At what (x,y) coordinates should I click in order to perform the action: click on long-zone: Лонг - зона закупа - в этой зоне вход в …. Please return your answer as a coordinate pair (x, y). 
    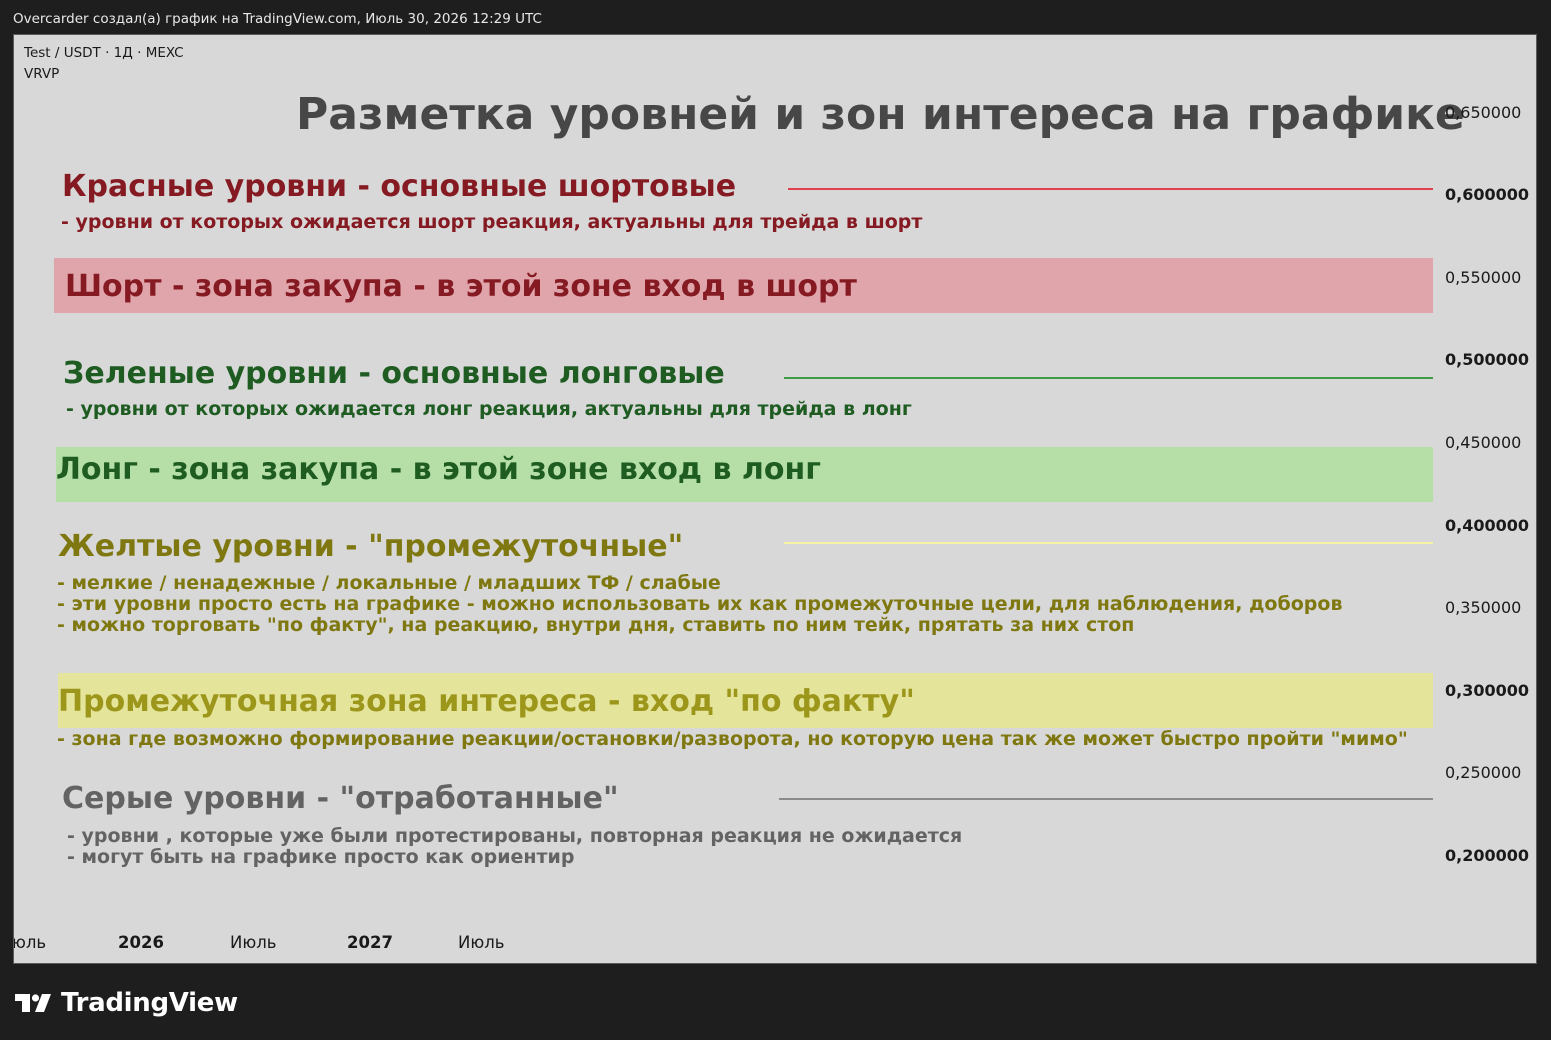
    Looking at the image, I should click on (744, 474).